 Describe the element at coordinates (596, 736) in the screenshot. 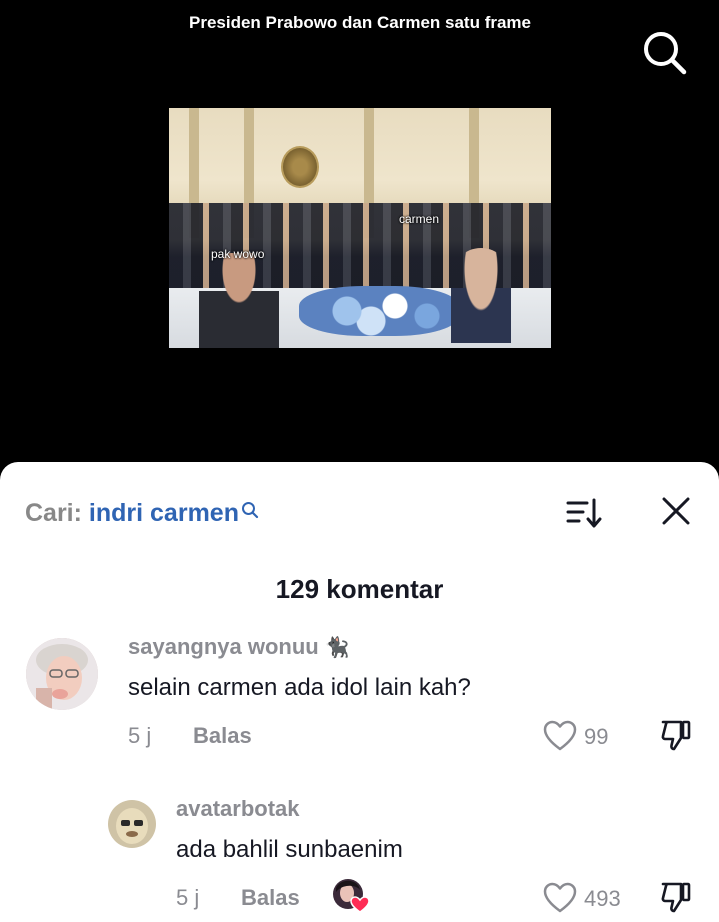

I see `like-count: 99` at that location.